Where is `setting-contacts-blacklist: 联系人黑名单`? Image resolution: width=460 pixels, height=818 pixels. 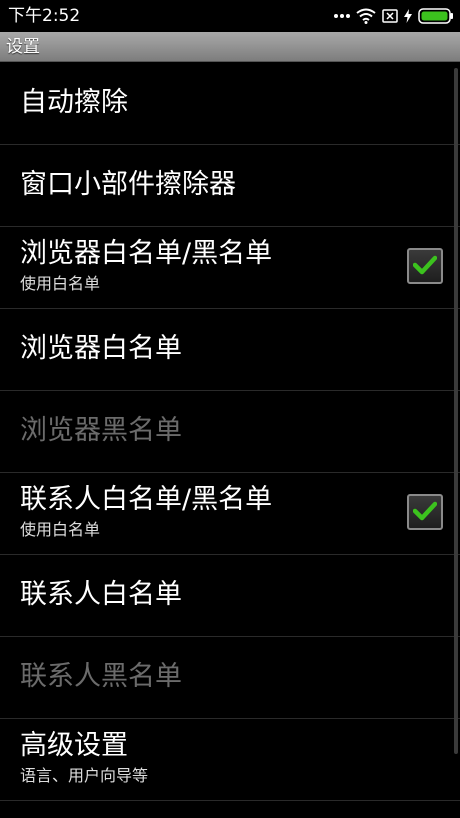
setting-contacts-blacklist: 联系人黑名单 is located at coordinates (230, 678).